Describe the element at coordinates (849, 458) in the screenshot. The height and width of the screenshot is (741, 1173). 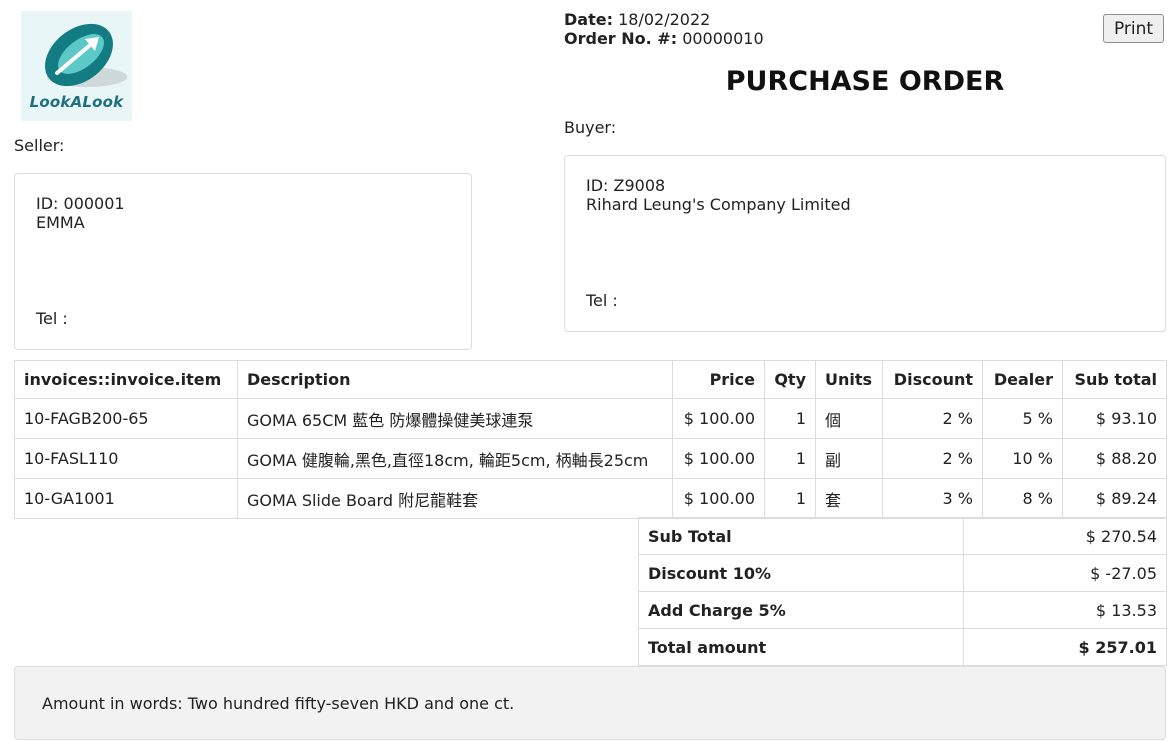
I see `cell-units: 副` at that location.